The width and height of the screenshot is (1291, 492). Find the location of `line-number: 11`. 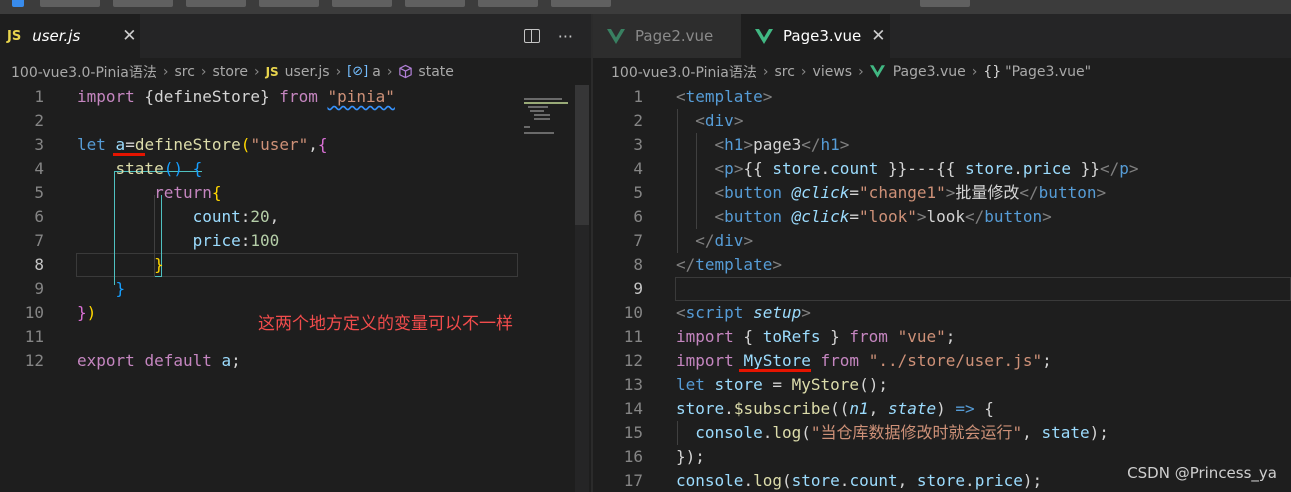

line-number: 11 is located at coordinates (34, 336).